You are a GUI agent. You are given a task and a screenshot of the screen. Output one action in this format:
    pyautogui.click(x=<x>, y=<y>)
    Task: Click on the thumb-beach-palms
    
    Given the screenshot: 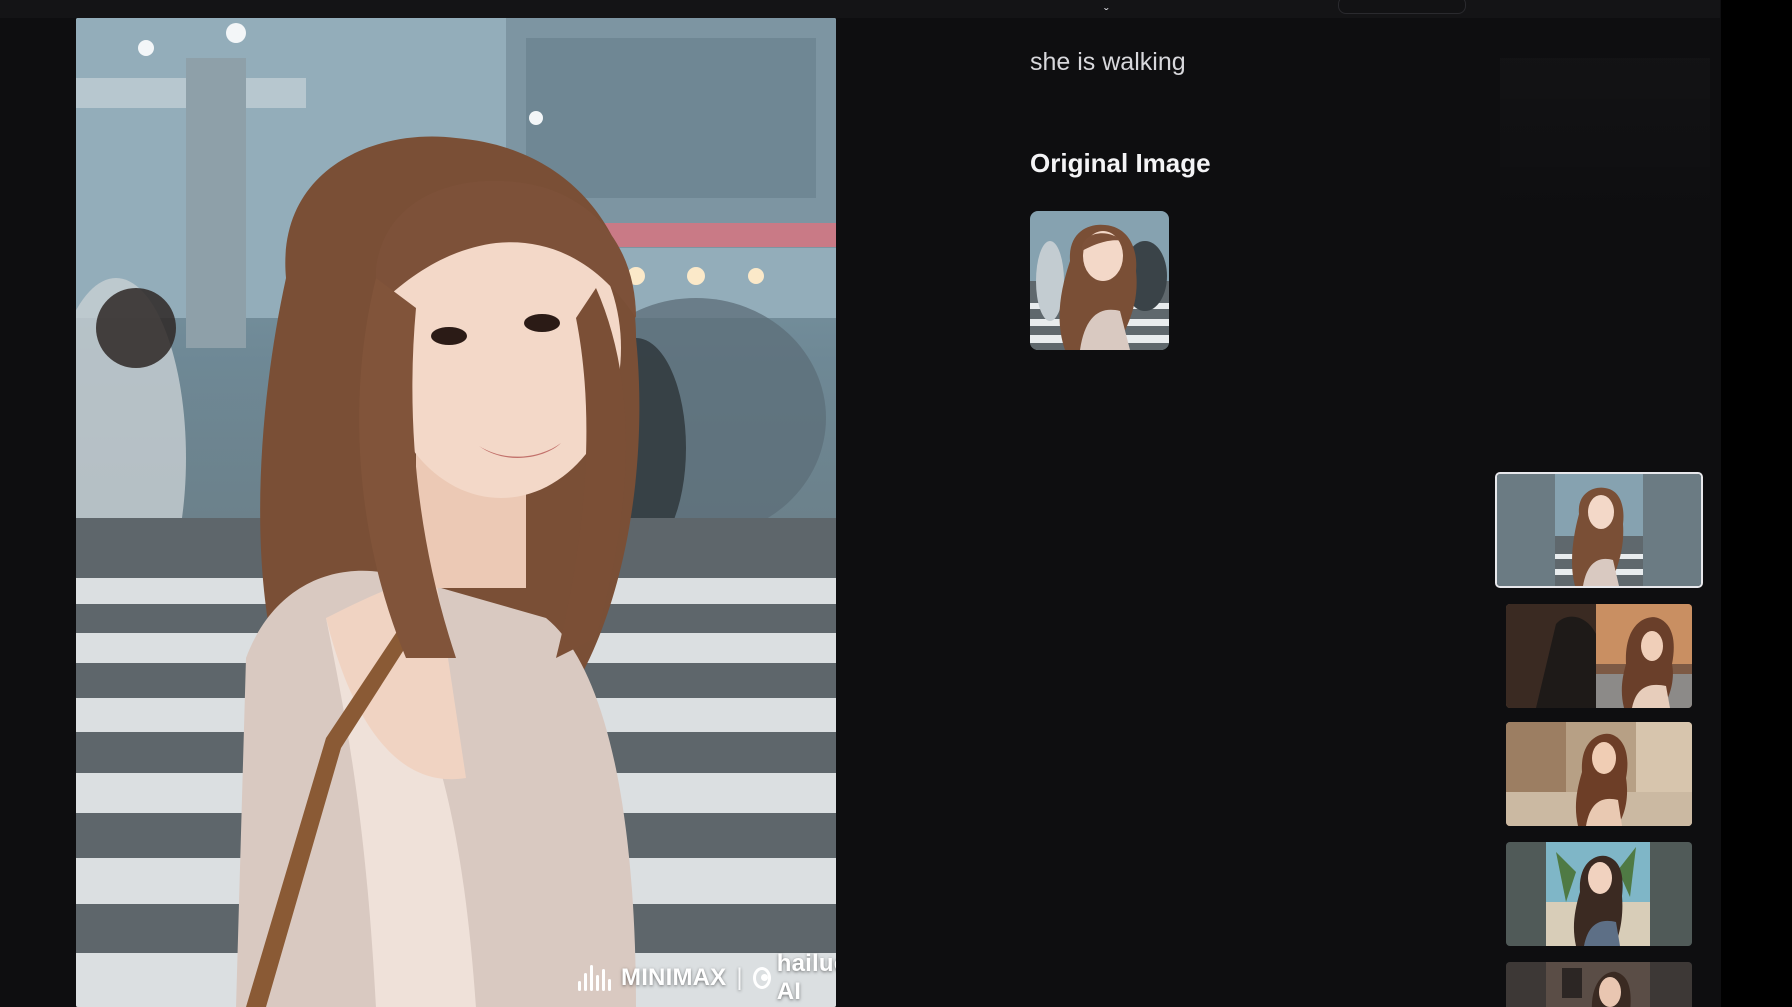 What is the action you would take?
    pyautogui.click(x=1599, y=894)
    